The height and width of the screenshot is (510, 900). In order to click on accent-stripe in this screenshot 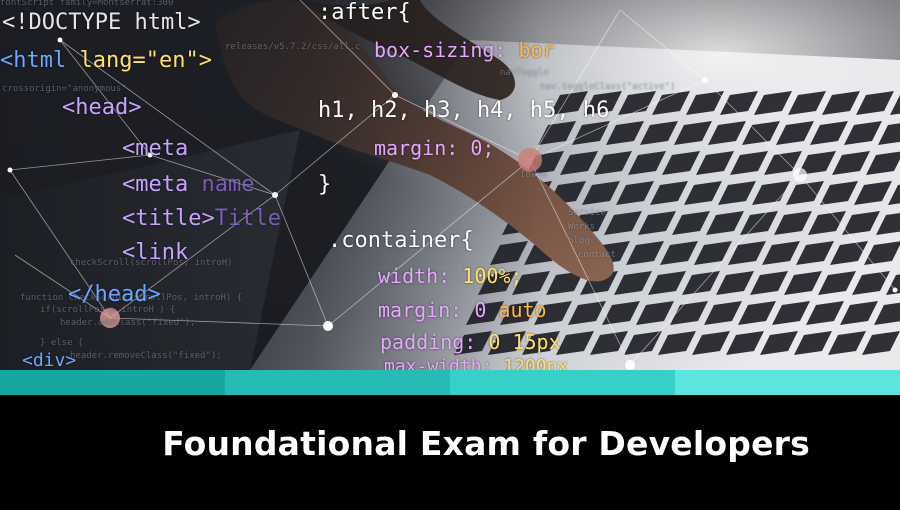, I will do `click(450, 382)`.